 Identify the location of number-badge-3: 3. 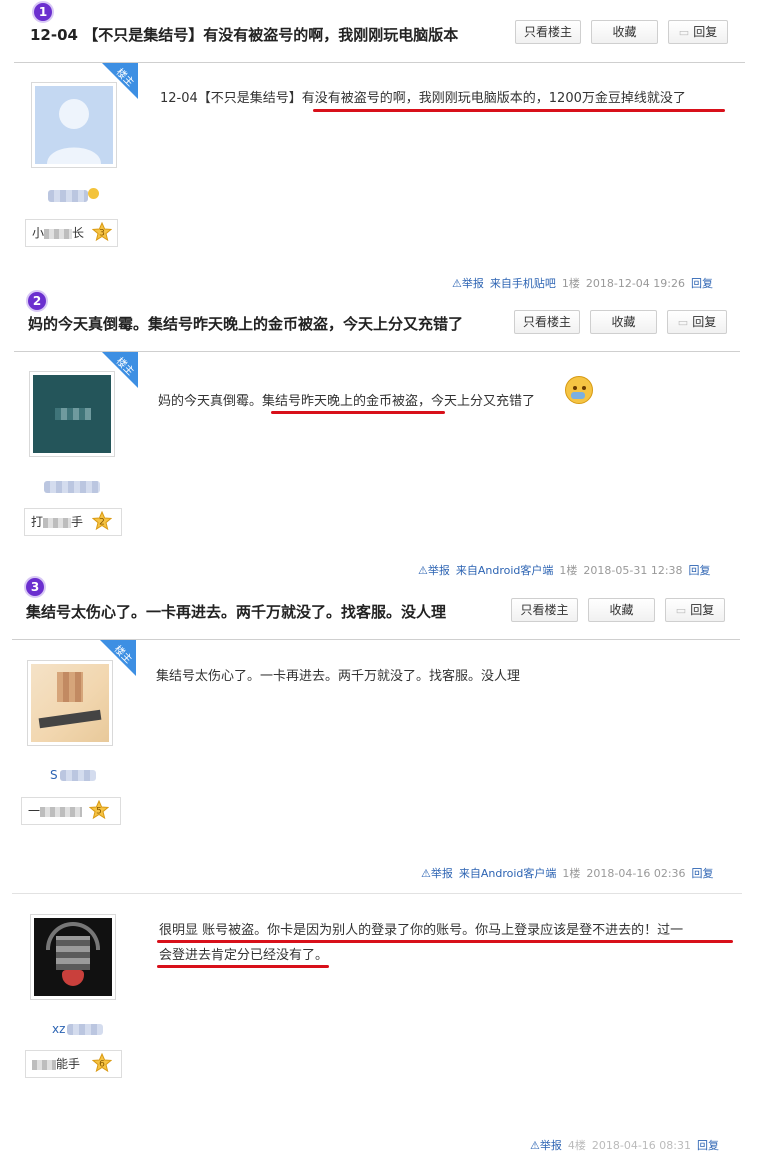
(35, 587).